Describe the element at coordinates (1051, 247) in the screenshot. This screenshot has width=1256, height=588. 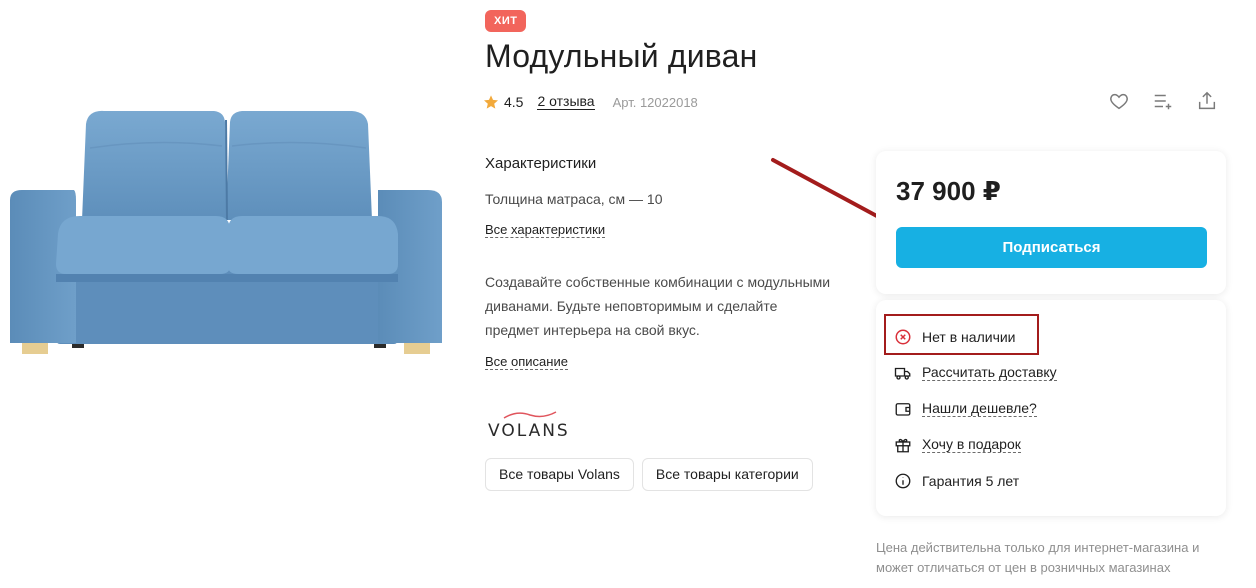
I see `subscribe-button: Подписаться` at that location.